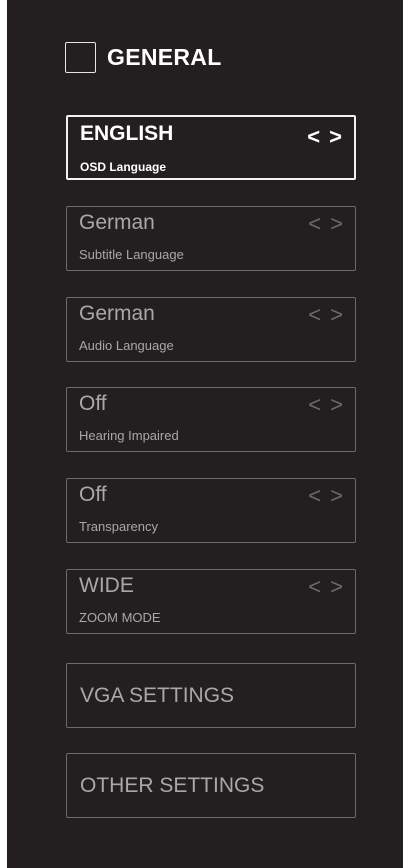  Describe the element at coordinates (211, 238) in the screenshot. I see `setting-subtitle-language: German Subtitle Language < >` at that location.